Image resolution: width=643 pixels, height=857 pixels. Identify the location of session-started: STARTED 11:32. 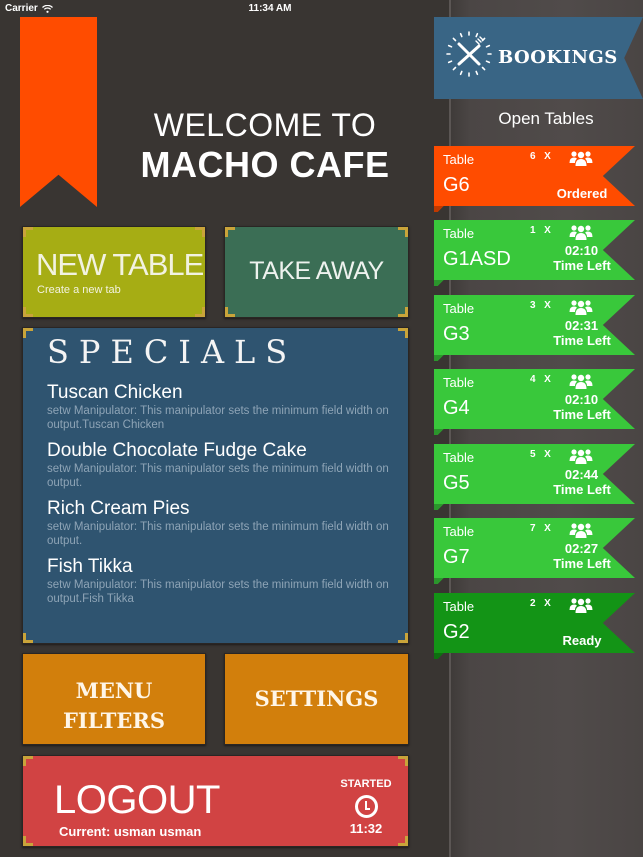
(366, 807).